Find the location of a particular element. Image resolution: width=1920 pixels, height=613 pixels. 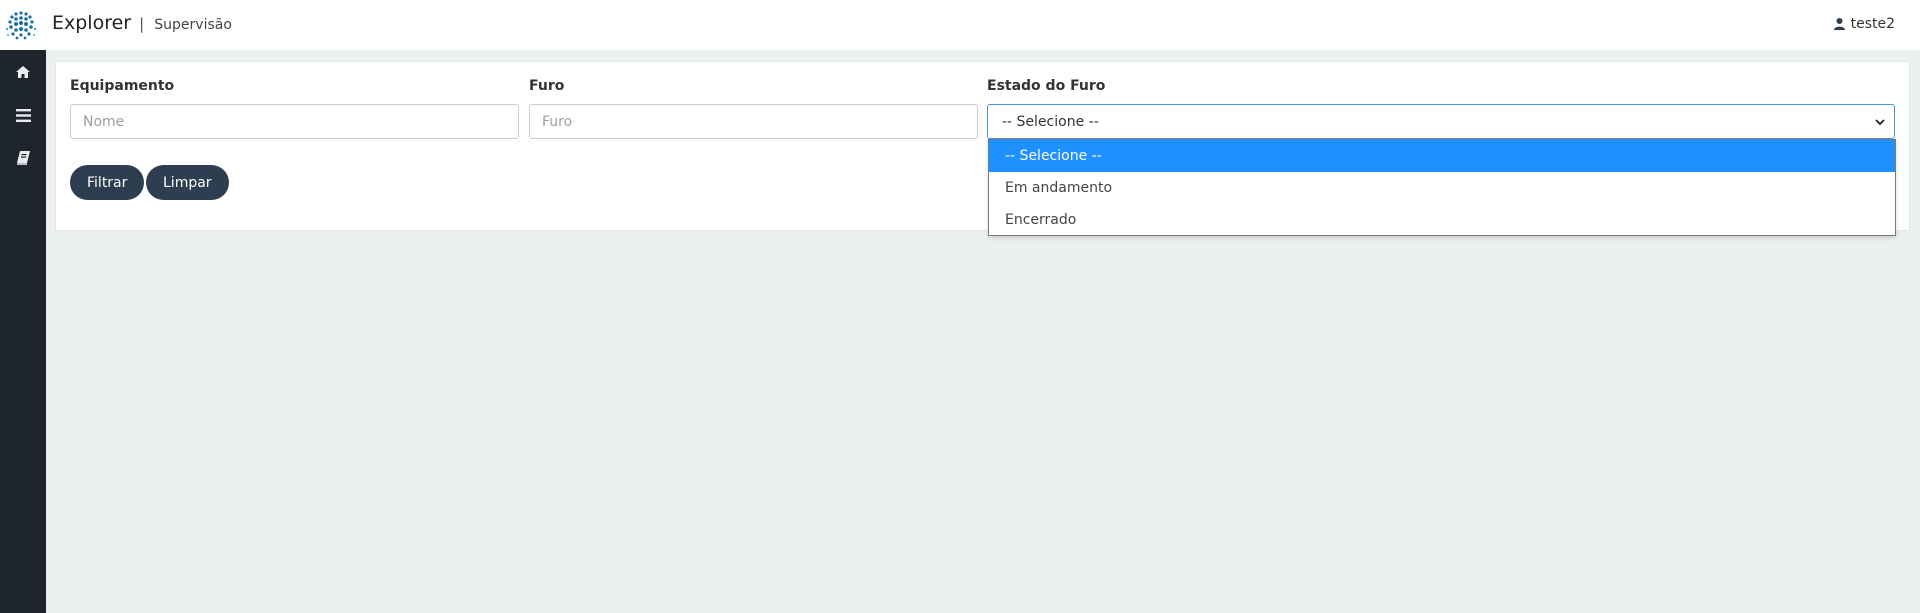

estado-furo-label: Estado do Furo is located at coordinates (1046, 86).